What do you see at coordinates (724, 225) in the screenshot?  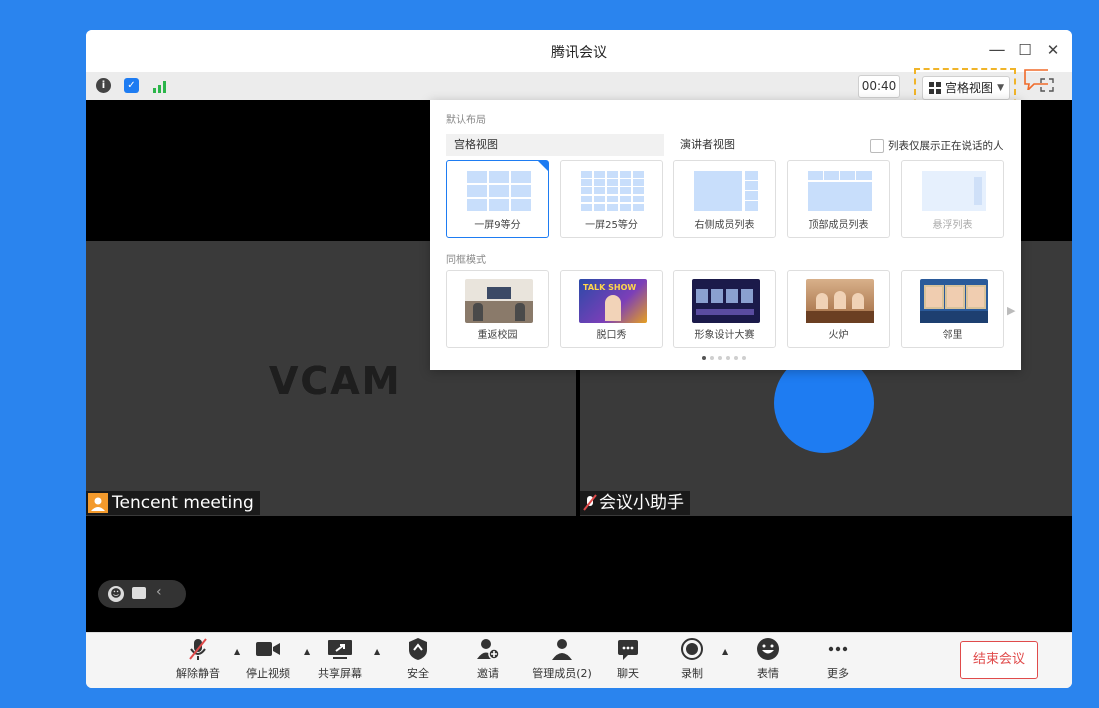 I see `layout-label: 右侧成员列表` at bounding box center [724, 225].